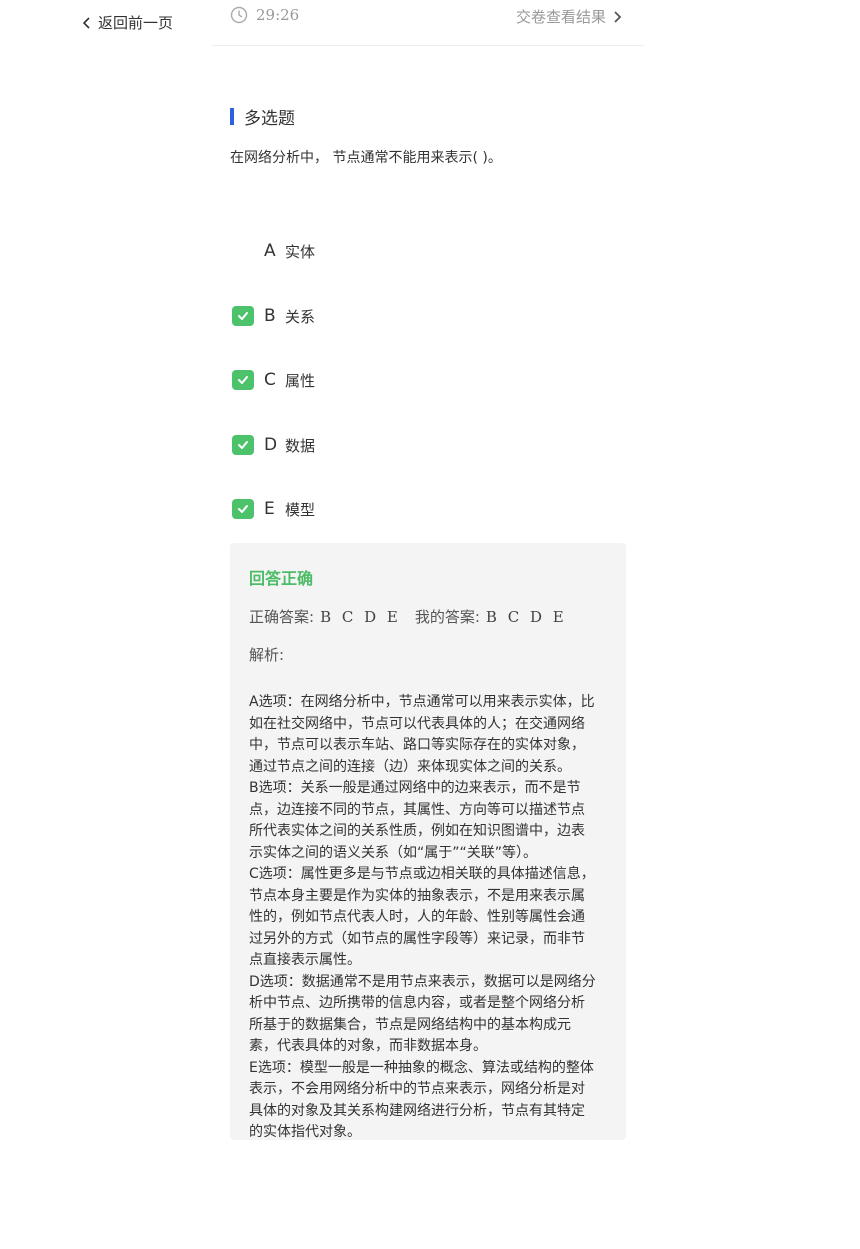 This screenshot has height=1249, width=860. Describe the element at coordinates (428, 23) in the screenshot. I see `top-bar: 29:26 交卷查看结果` at that location.